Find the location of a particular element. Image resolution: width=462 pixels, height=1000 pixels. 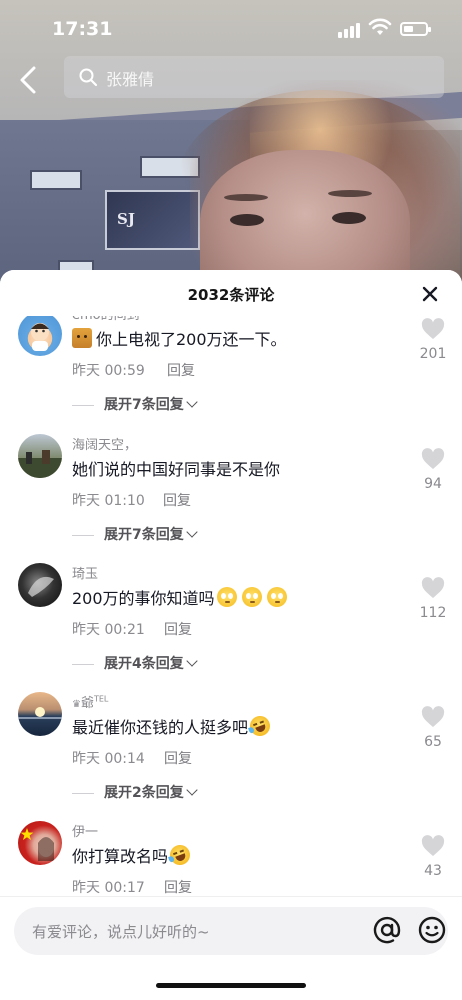

like-count: 65 is located at coordinates (433, 742).